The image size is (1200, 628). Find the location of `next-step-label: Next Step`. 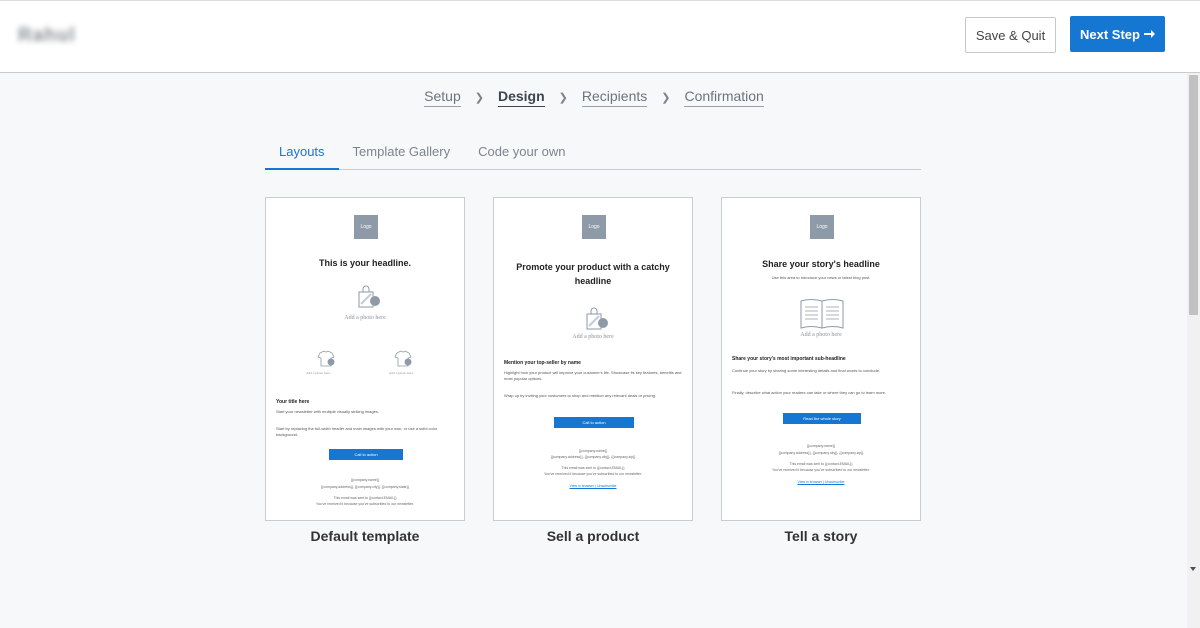

next-step-label: Next Step is located at coordinates (1110, 34).